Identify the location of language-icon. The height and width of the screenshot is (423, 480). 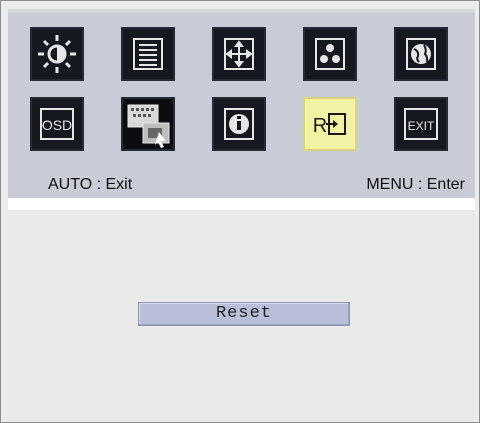
(421, 54).